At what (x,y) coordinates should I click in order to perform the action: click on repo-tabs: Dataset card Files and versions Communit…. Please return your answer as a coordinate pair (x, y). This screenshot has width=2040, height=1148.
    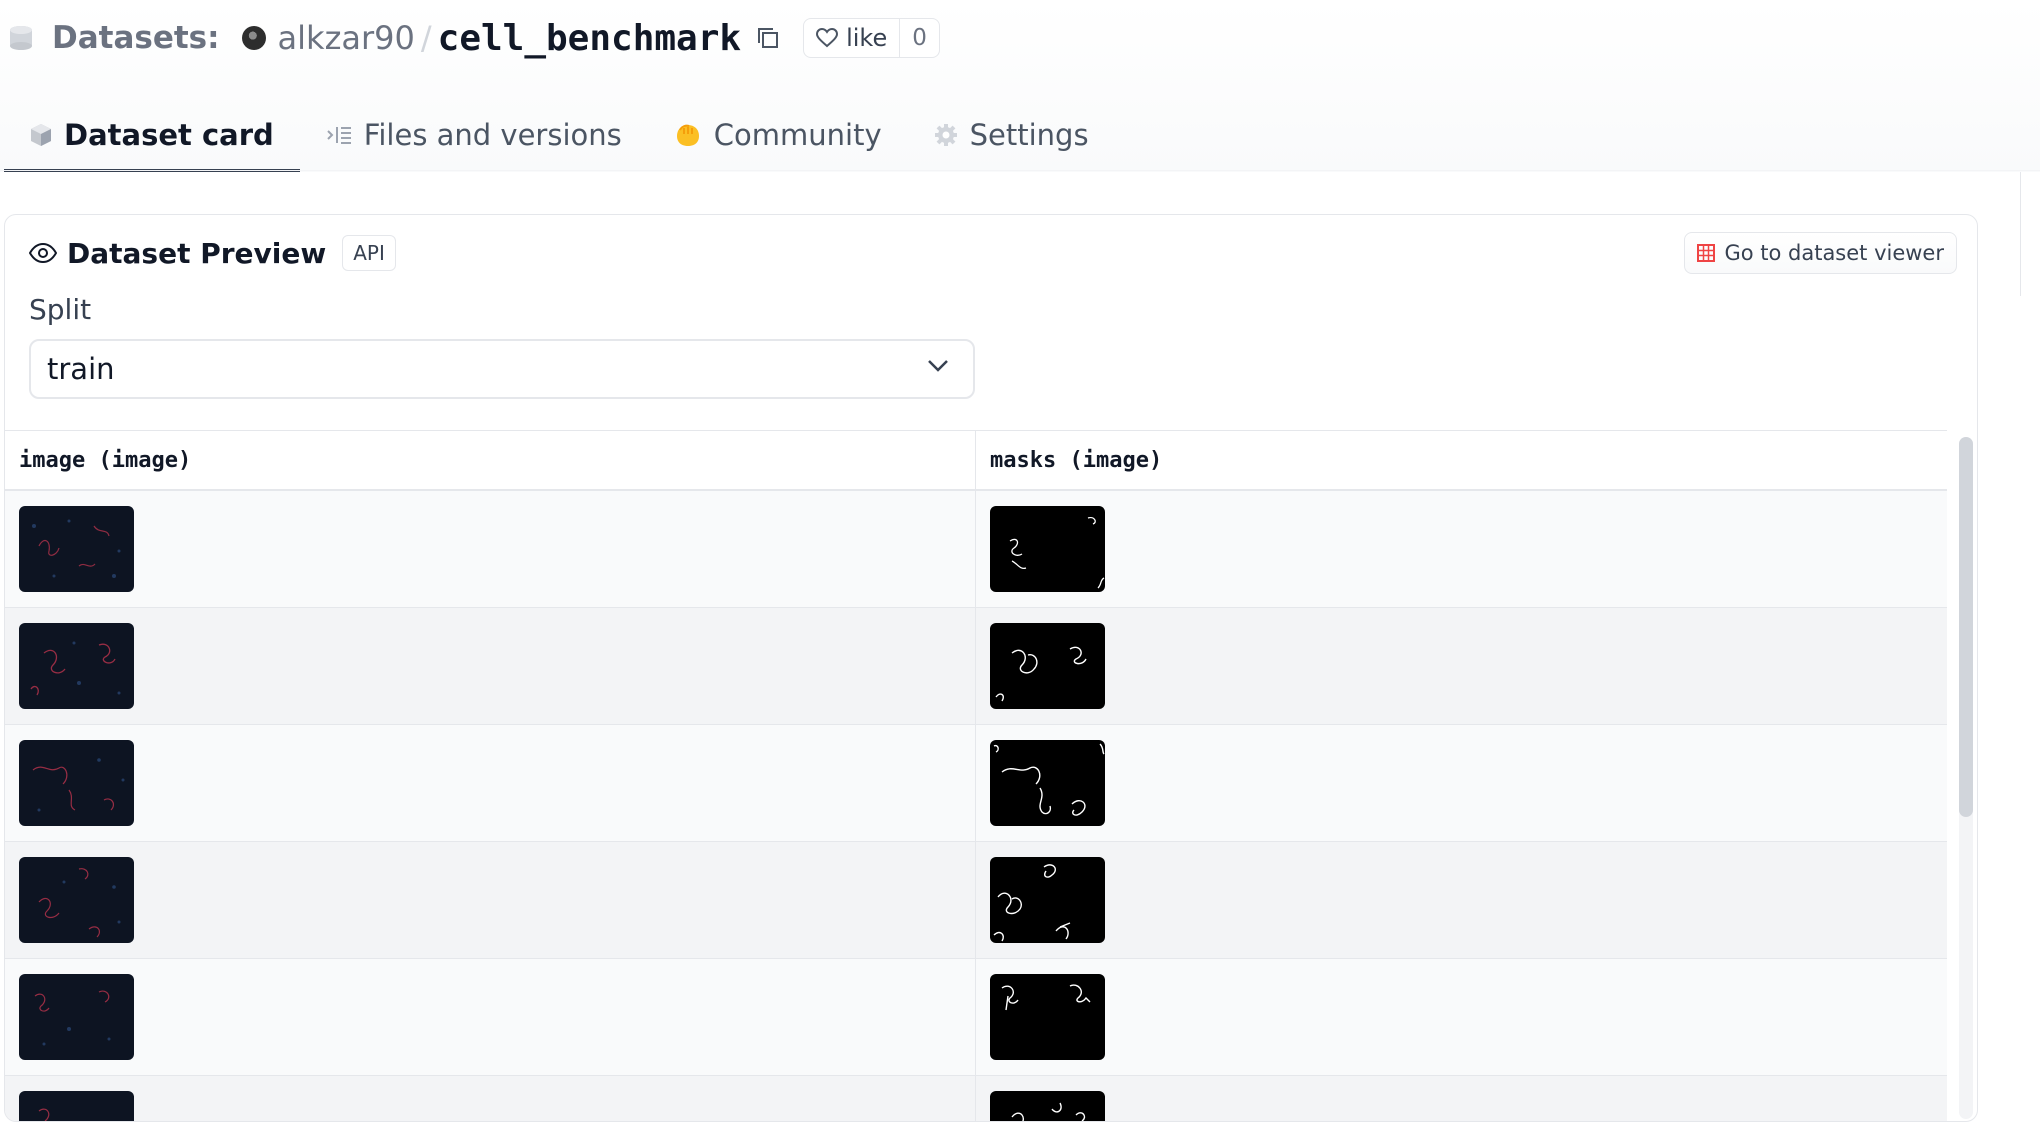
    Looking at the image, I should click on (559, 136).